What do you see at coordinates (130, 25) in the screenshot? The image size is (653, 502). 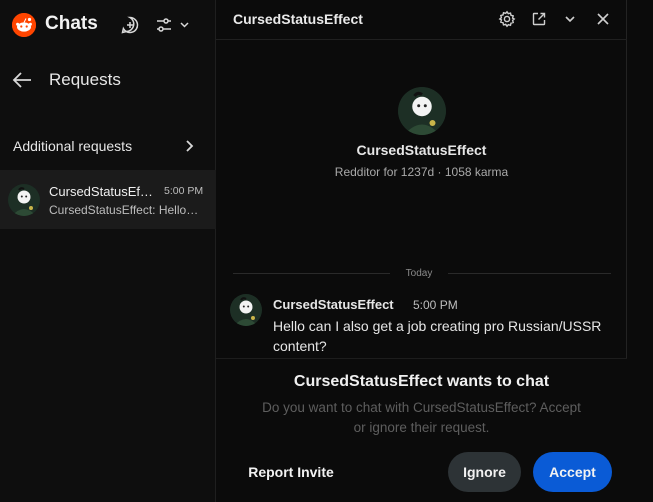 I see `new-chat-icon` at bounding box center [130, 25].